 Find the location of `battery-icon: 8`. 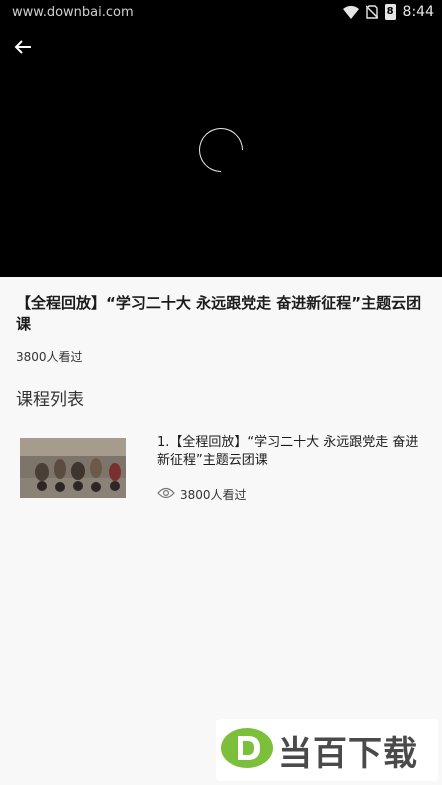

battery-icon: 8 is located at coordinates (390, 12).